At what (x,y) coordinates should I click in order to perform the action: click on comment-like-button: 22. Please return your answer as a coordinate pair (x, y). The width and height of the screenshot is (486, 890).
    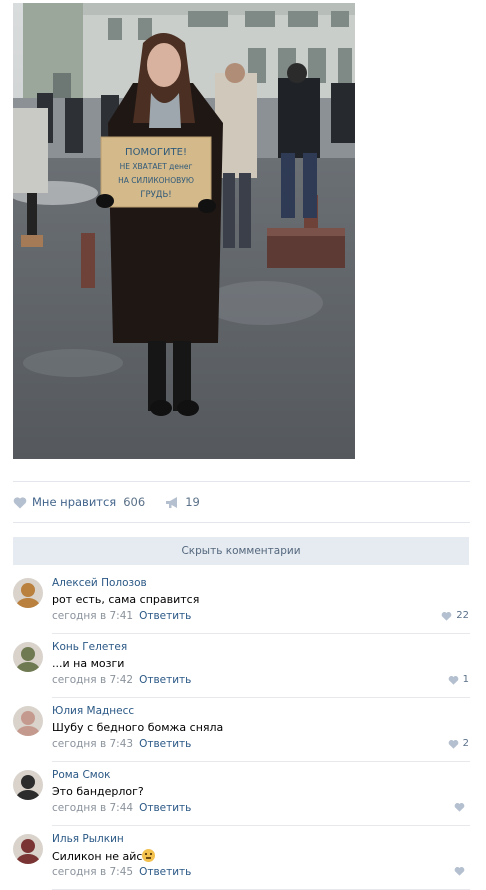
    Looking at the image, I should click on (455, 615).